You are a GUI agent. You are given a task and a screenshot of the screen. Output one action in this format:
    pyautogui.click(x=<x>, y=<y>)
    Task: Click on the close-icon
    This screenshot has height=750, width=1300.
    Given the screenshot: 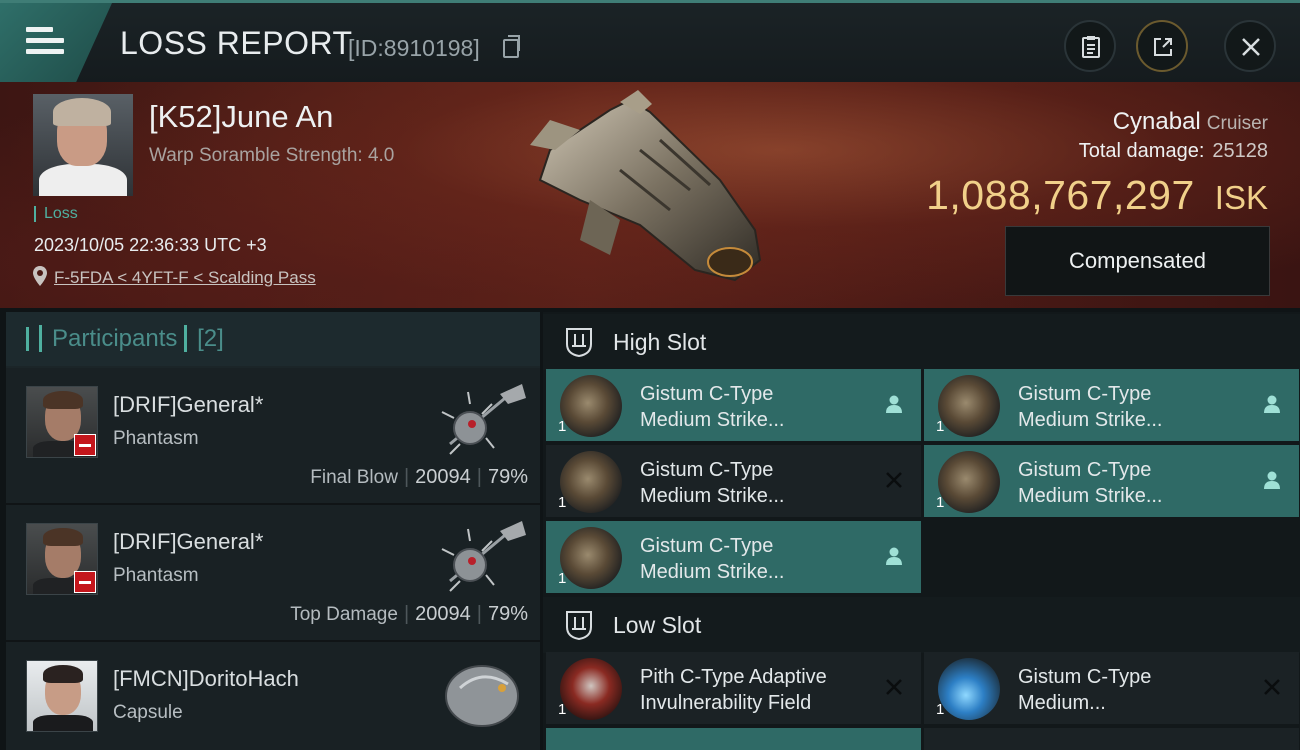 What is the action you would take?
    pyautogui.click(x=1251, y=47)
    